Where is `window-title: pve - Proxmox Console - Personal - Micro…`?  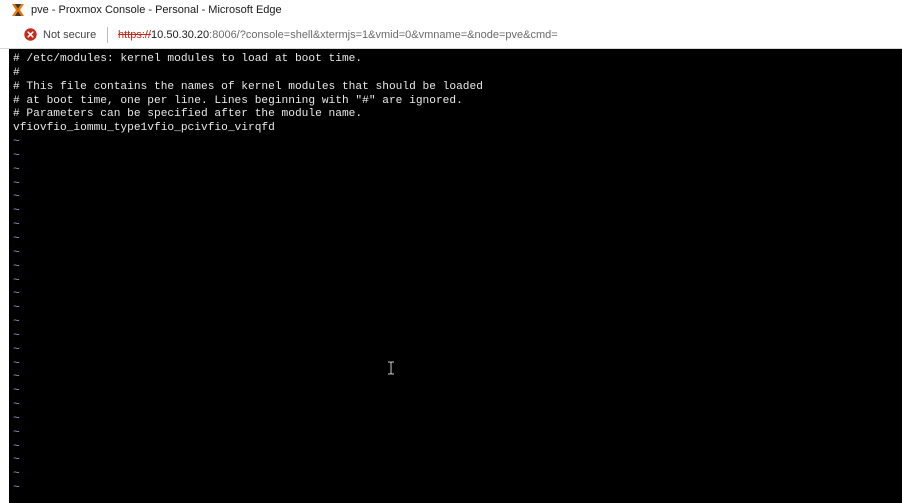 window-title: pve - Proxmox Console - Personal - Micro… is located at coordinates (156, 10).